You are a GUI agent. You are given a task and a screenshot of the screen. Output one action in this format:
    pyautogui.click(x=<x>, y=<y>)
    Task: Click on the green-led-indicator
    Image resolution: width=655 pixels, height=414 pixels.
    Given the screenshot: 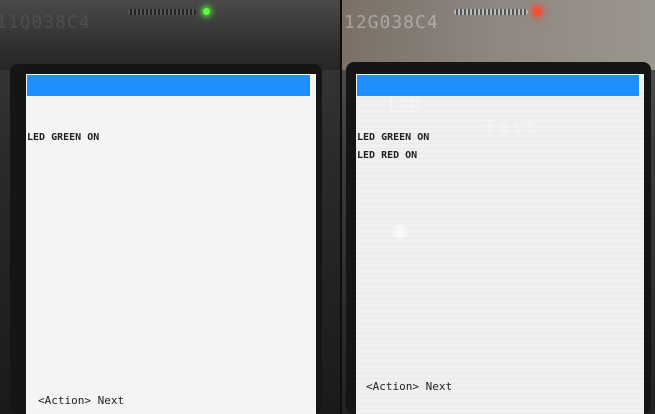 What is the action you would take?
    pyautogui.click(x=206, y=11)
    